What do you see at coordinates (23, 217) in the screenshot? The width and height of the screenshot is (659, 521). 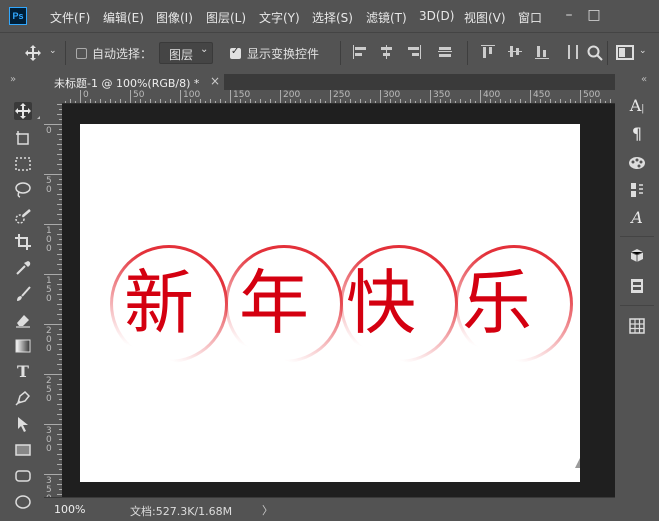 I see `quick-select-icon` at bounding box center [23, 217].